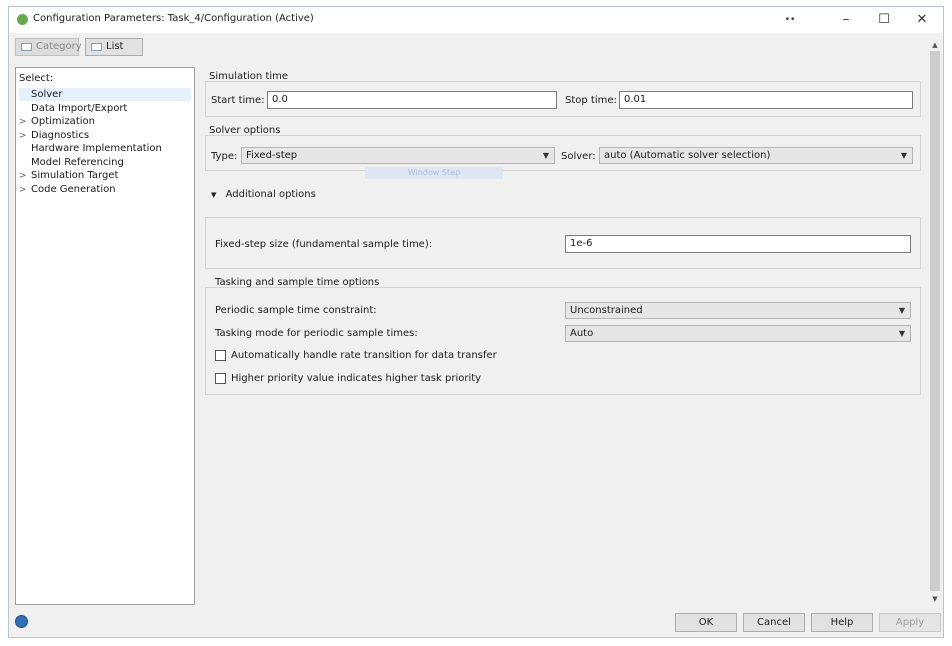  I want to click on expand-triangle-icon: ▼, so click(214, 195).